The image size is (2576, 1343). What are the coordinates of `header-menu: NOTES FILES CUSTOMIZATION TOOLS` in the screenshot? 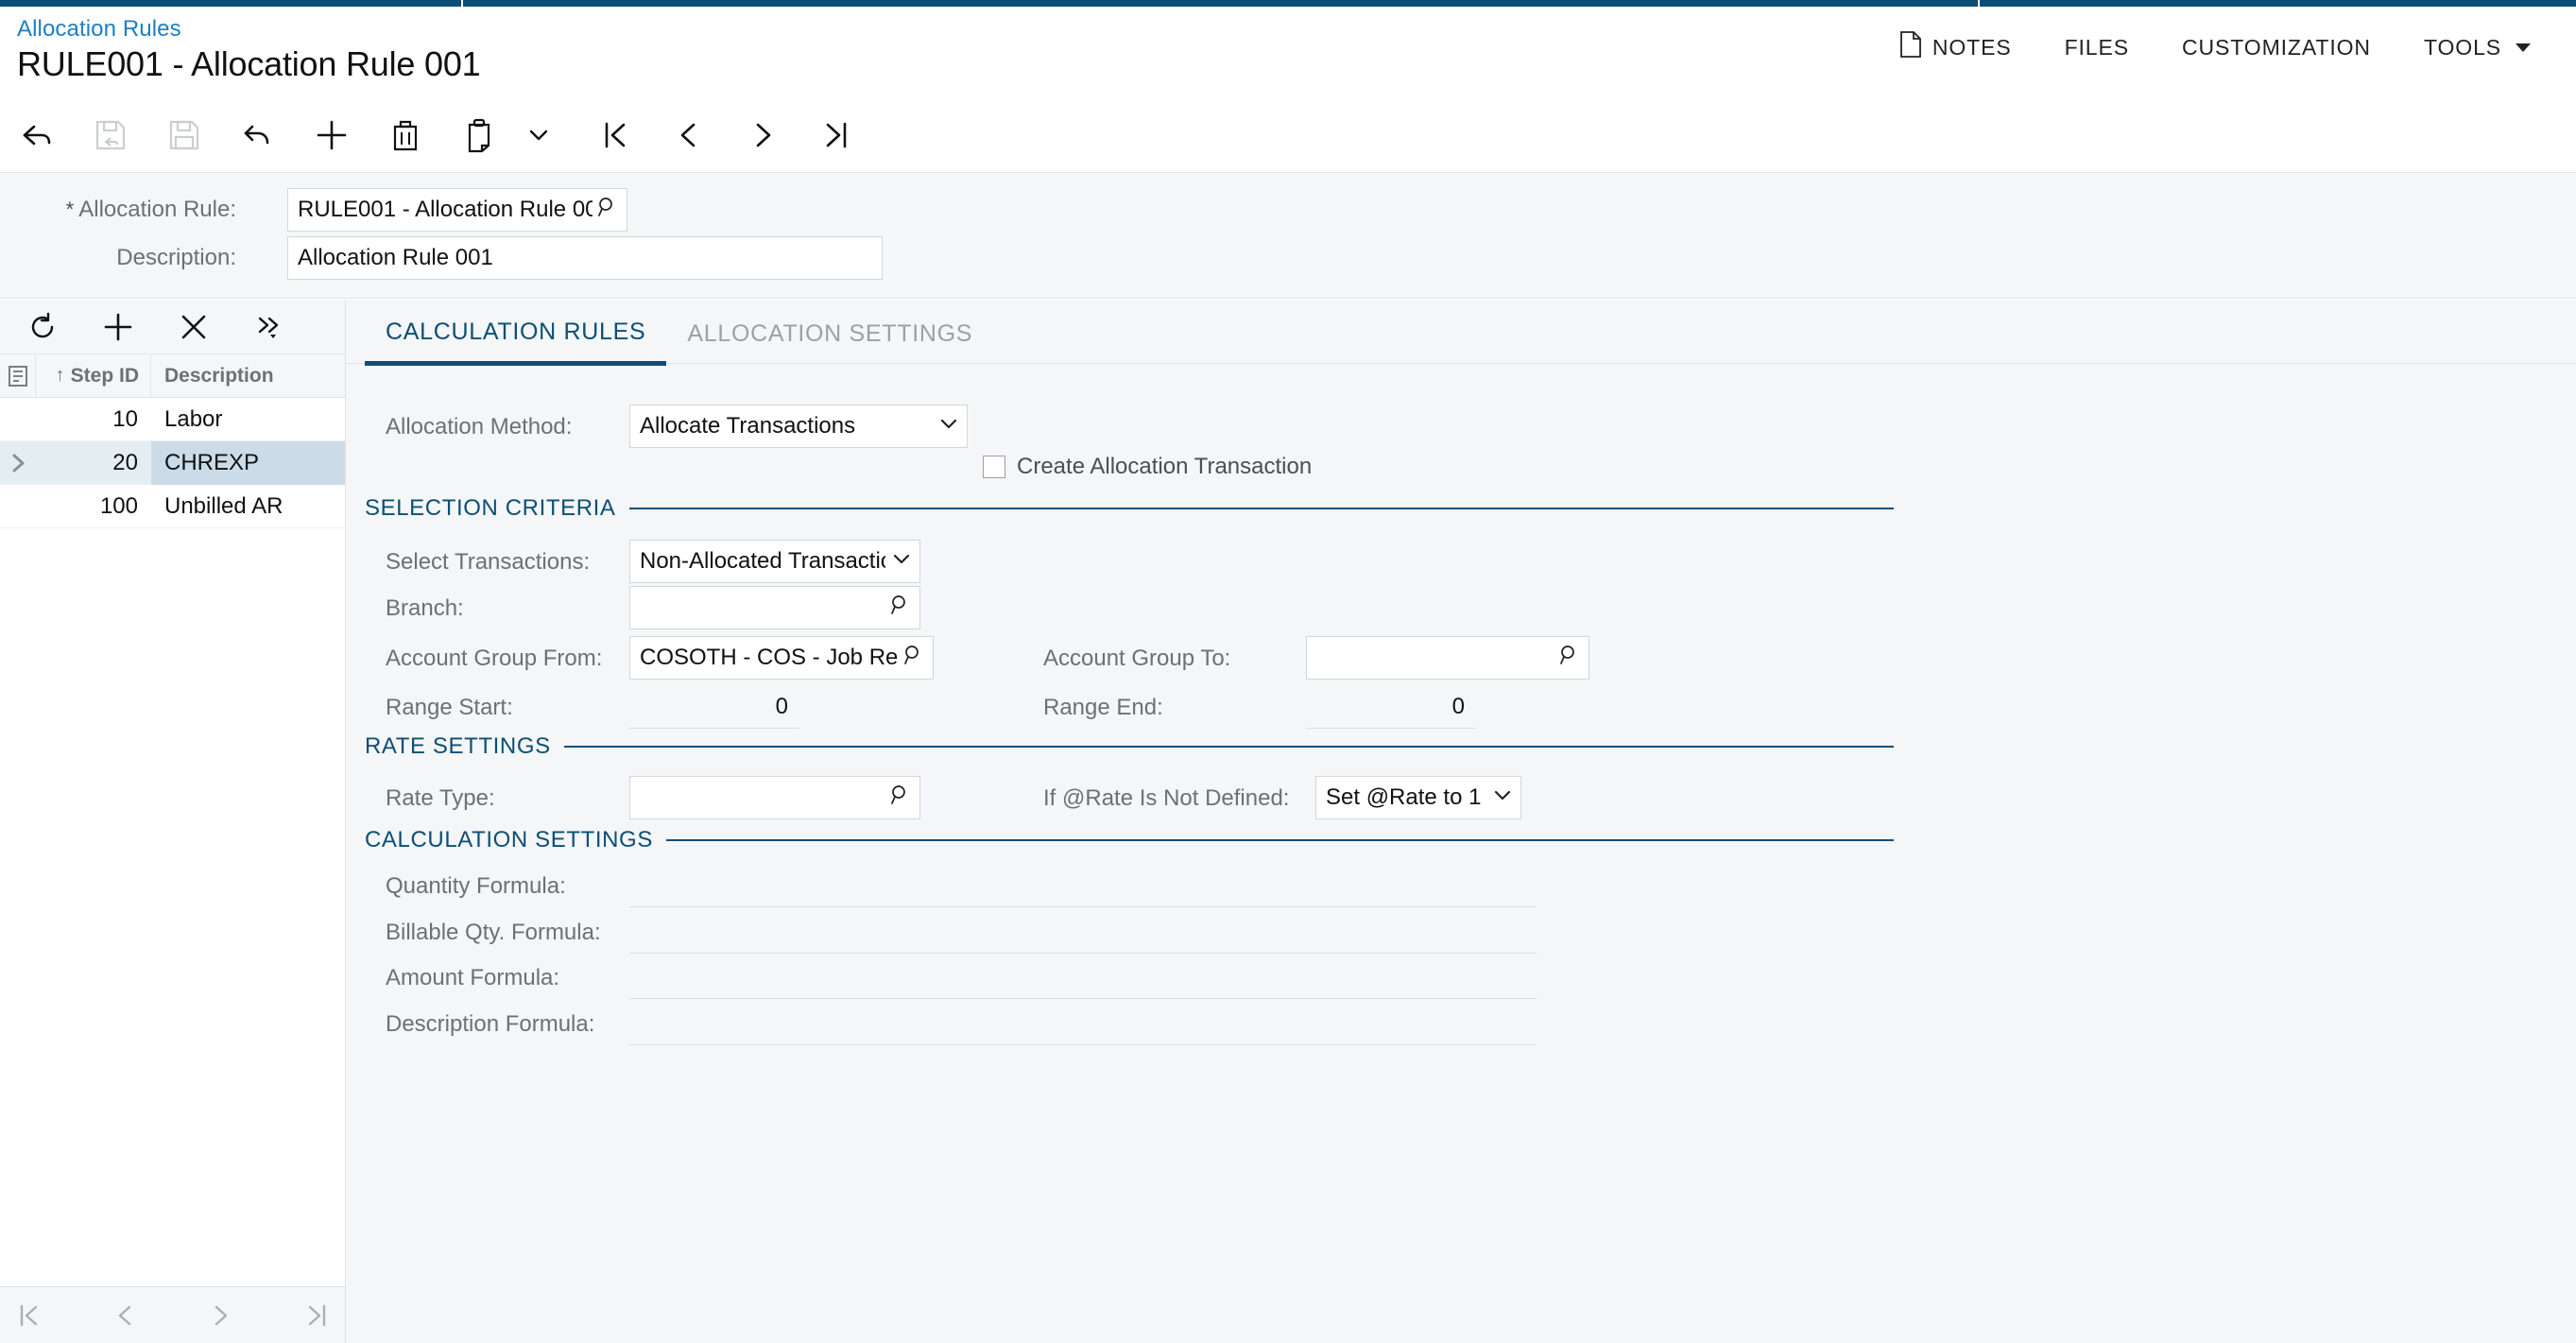 It's located at (2215, 47).